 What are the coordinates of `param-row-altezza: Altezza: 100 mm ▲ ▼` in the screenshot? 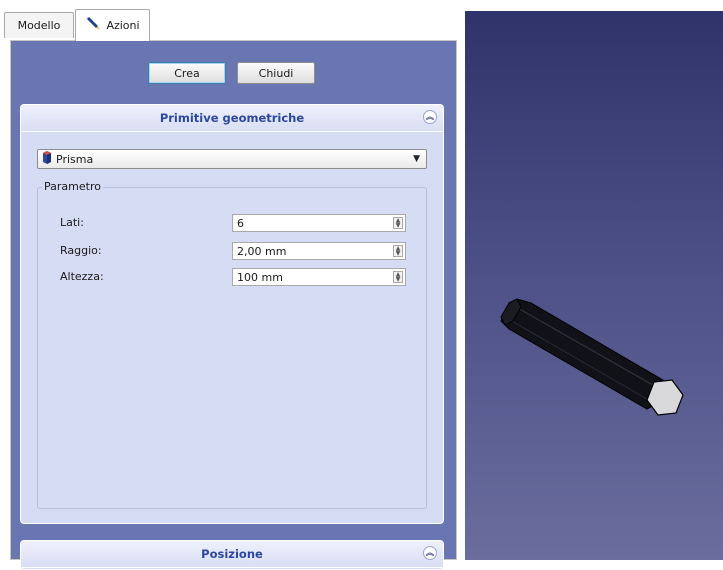 It's located at (235, 277).